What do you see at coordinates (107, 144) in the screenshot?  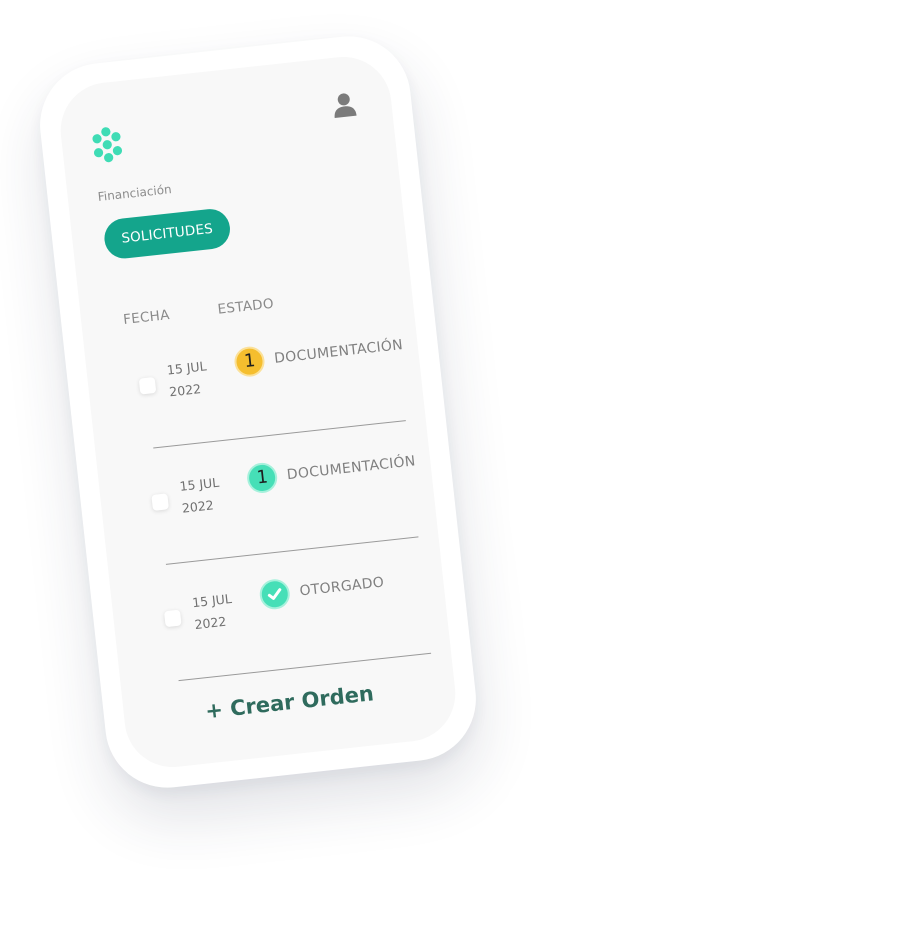 I see `flower-dots-logo-icon` at bounding box center [107, 144].